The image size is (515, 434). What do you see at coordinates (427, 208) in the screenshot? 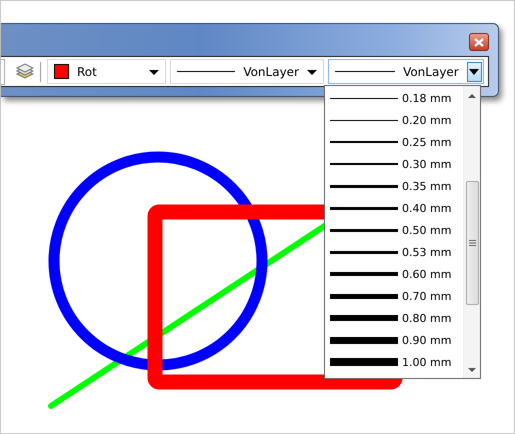
I see `lineweight-label: 0.40 mm` at bounding box center [427, 208].